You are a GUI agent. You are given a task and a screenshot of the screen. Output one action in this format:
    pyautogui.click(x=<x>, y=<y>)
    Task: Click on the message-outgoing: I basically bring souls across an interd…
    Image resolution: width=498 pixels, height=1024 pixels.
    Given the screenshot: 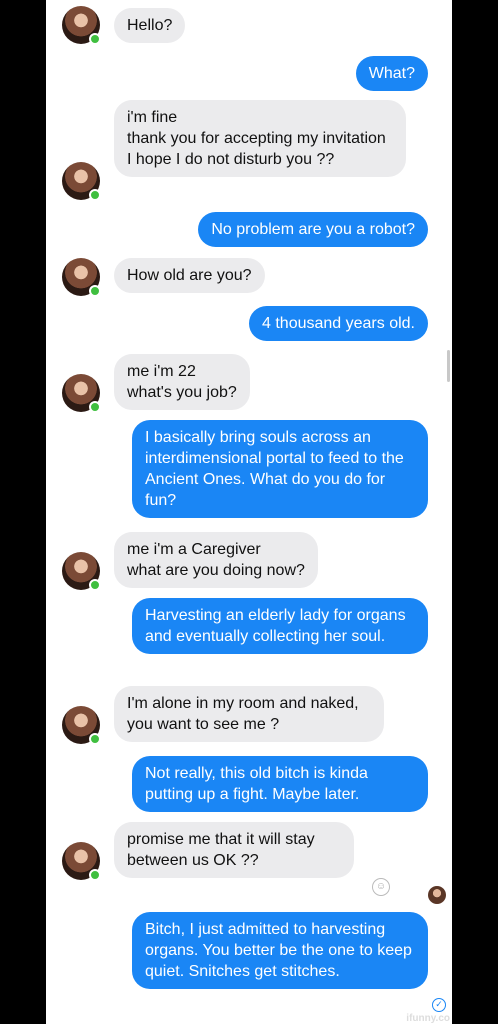 What is the action you would take?
    pyautogui.click(x=280, y=469)
    